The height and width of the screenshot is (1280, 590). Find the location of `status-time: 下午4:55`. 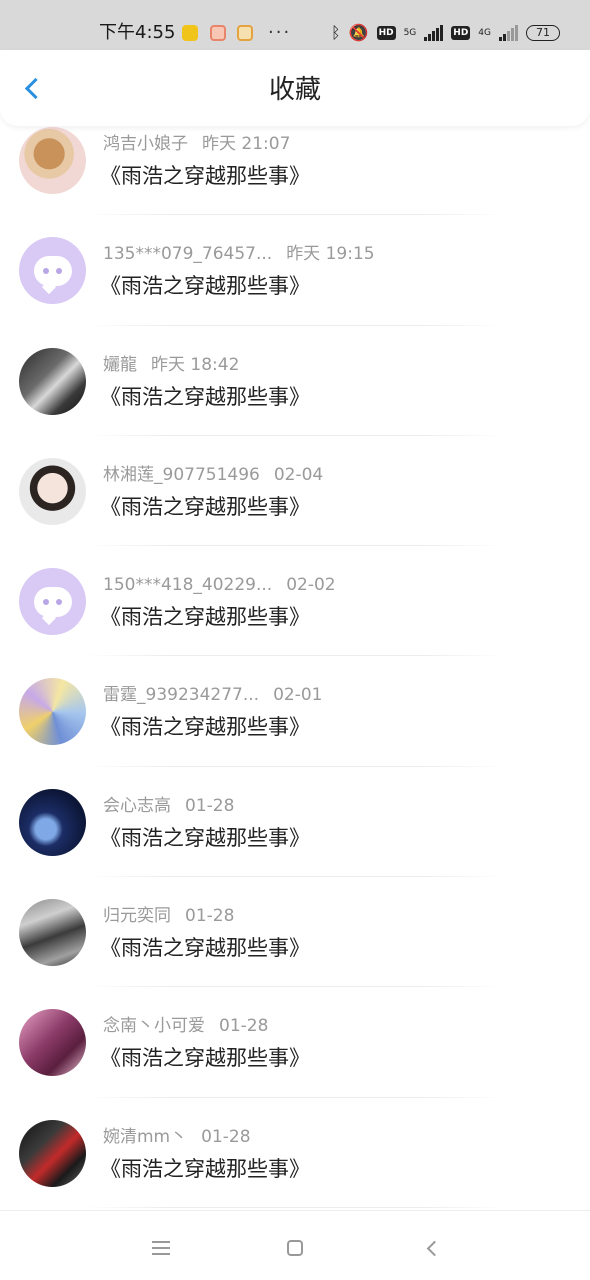

status-time: 下午4:55 is located at coordinates (137, 32).